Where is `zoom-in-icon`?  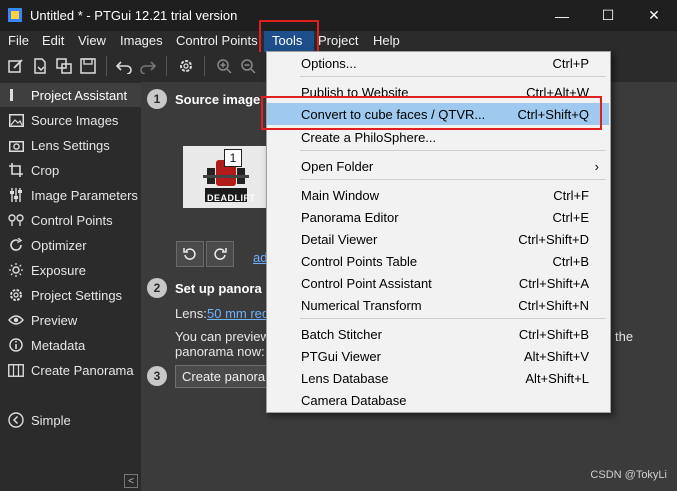
zoom-in-icon is located at coordinates (224, 66).